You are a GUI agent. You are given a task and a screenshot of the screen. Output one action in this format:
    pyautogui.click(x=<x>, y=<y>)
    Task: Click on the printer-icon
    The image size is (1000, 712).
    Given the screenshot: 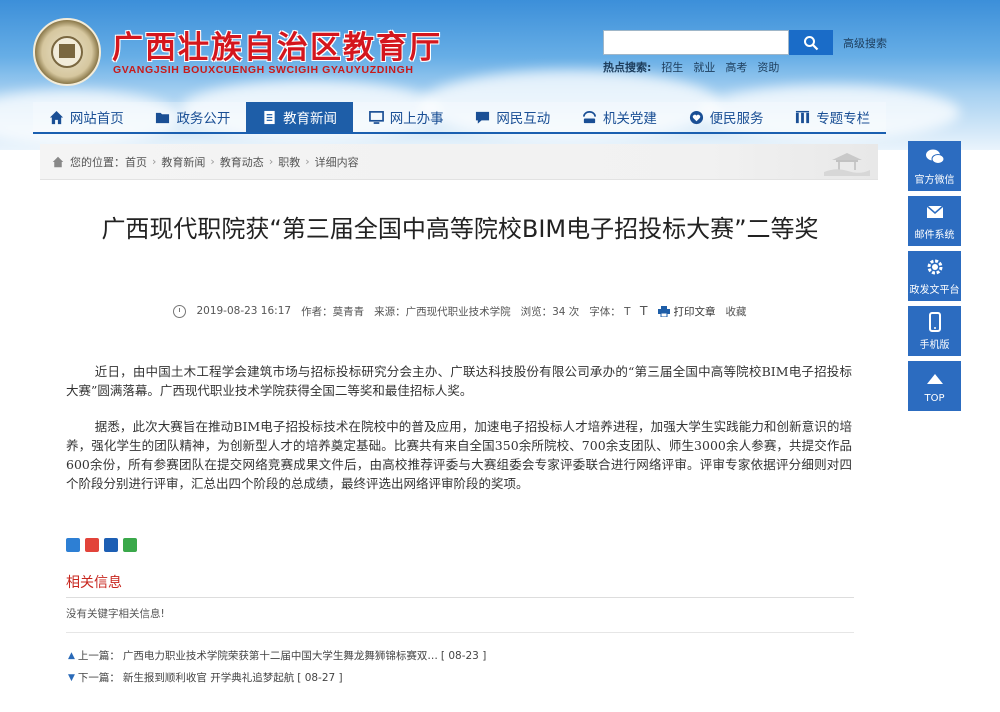 What is the action you would take?
    pyautogui.click(x=663, y=311)
    